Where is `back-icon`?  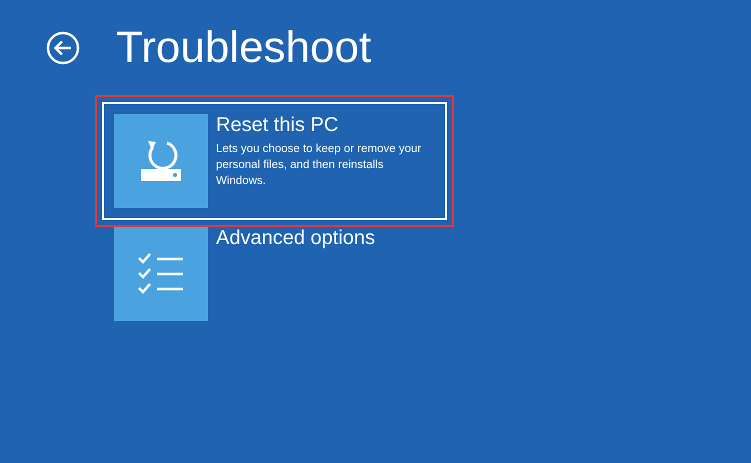 back-icon is located at coordinates (63, 48).